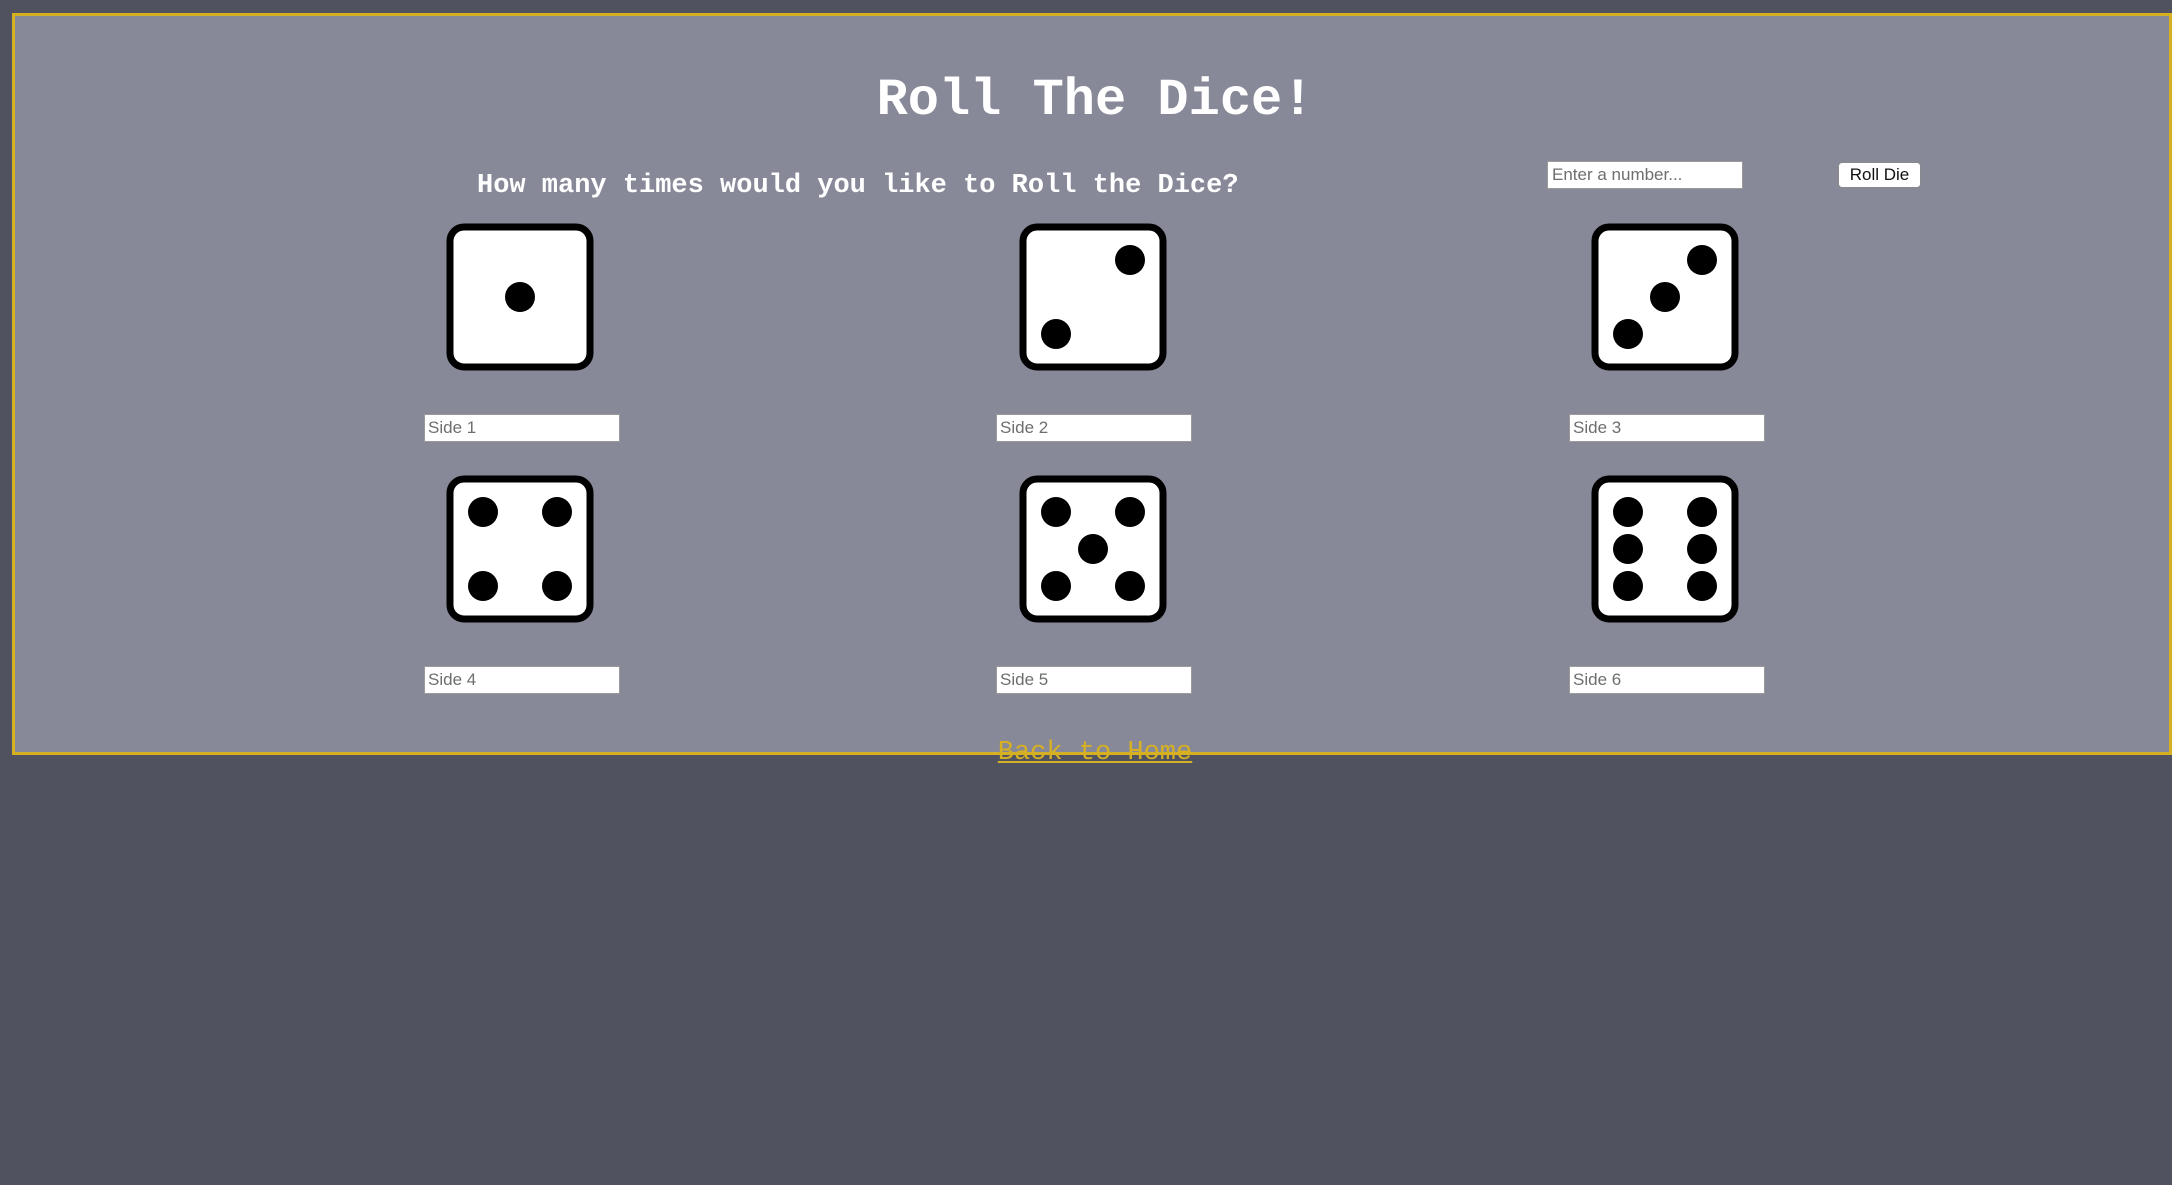  Describe the element at coordinates (1093, 753) in the screenshot. I see `back-to-home-link: Back to Home` at that location.